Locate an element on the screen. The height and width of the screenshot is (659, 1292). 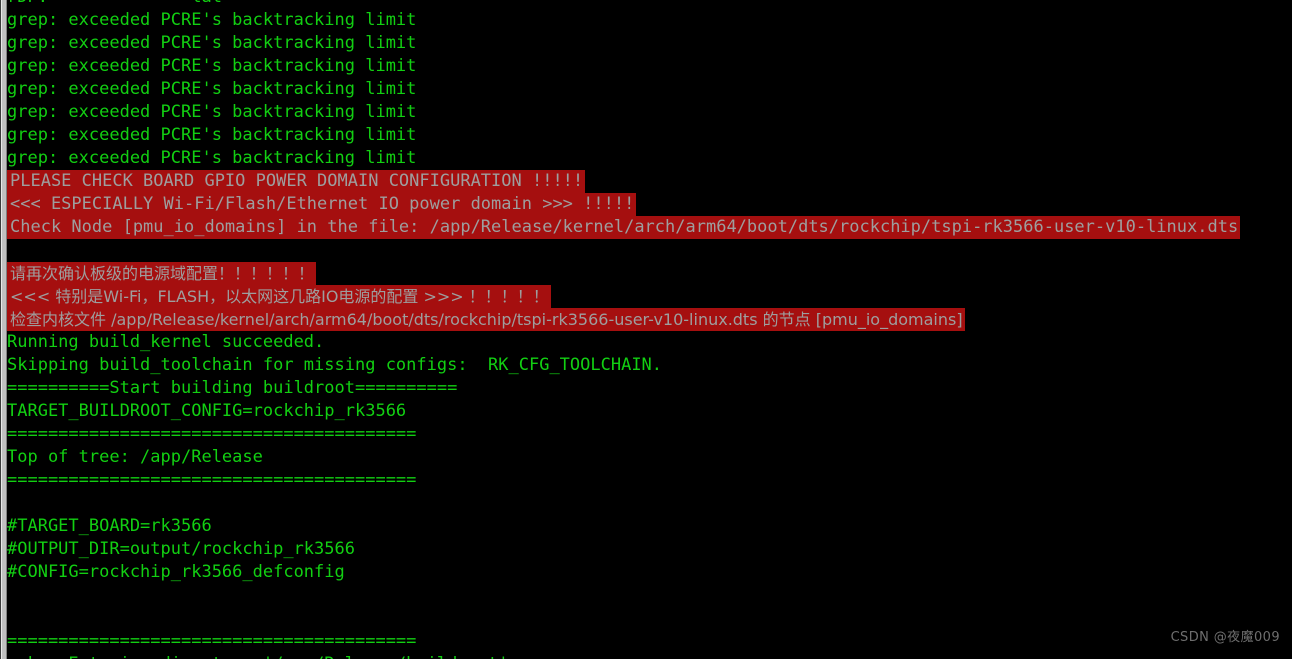
terminal-line: #OUTPUT_DIR=output/rockchip_rk3566 is located at coordinates (181, 549).